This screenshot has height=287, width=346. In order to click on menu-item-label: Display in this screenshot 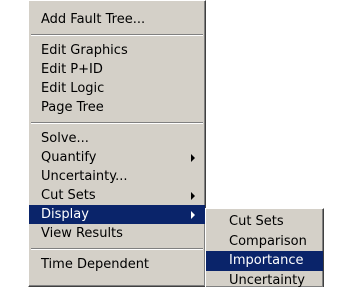, I will do `click(65, 214)`.